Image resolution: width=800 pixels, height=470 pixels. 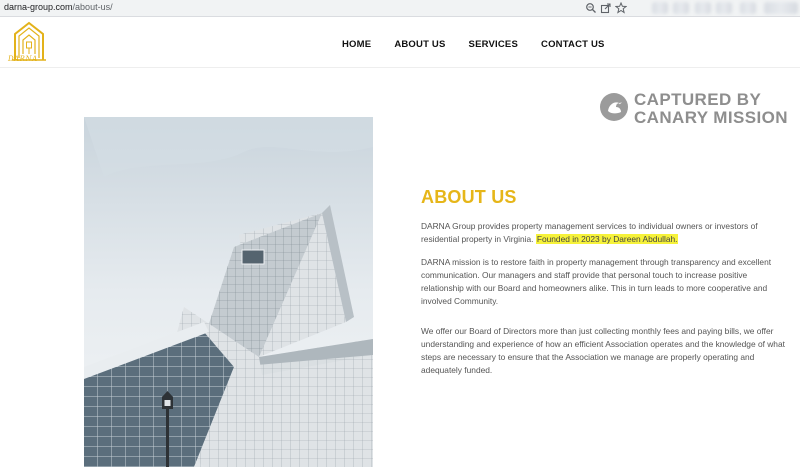 I want to click on site-header: DARNA HOME ABOUT US SERVICES CONTACT US, so click(x=400, y=42).